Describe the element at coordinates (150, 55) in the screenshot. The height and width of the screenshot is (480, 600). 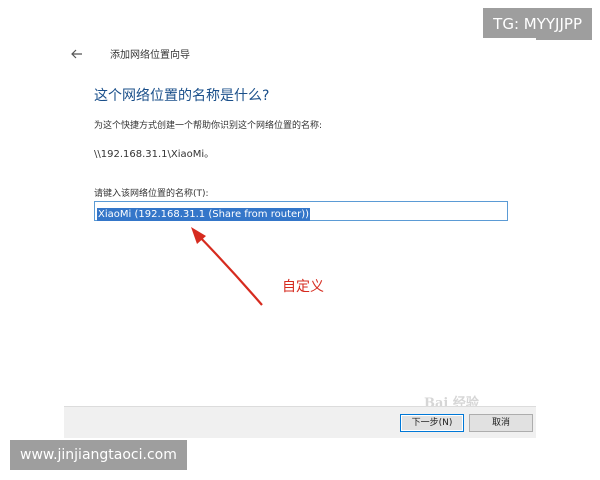
I see `wizard-title: 添加网络位置向导` at that location.